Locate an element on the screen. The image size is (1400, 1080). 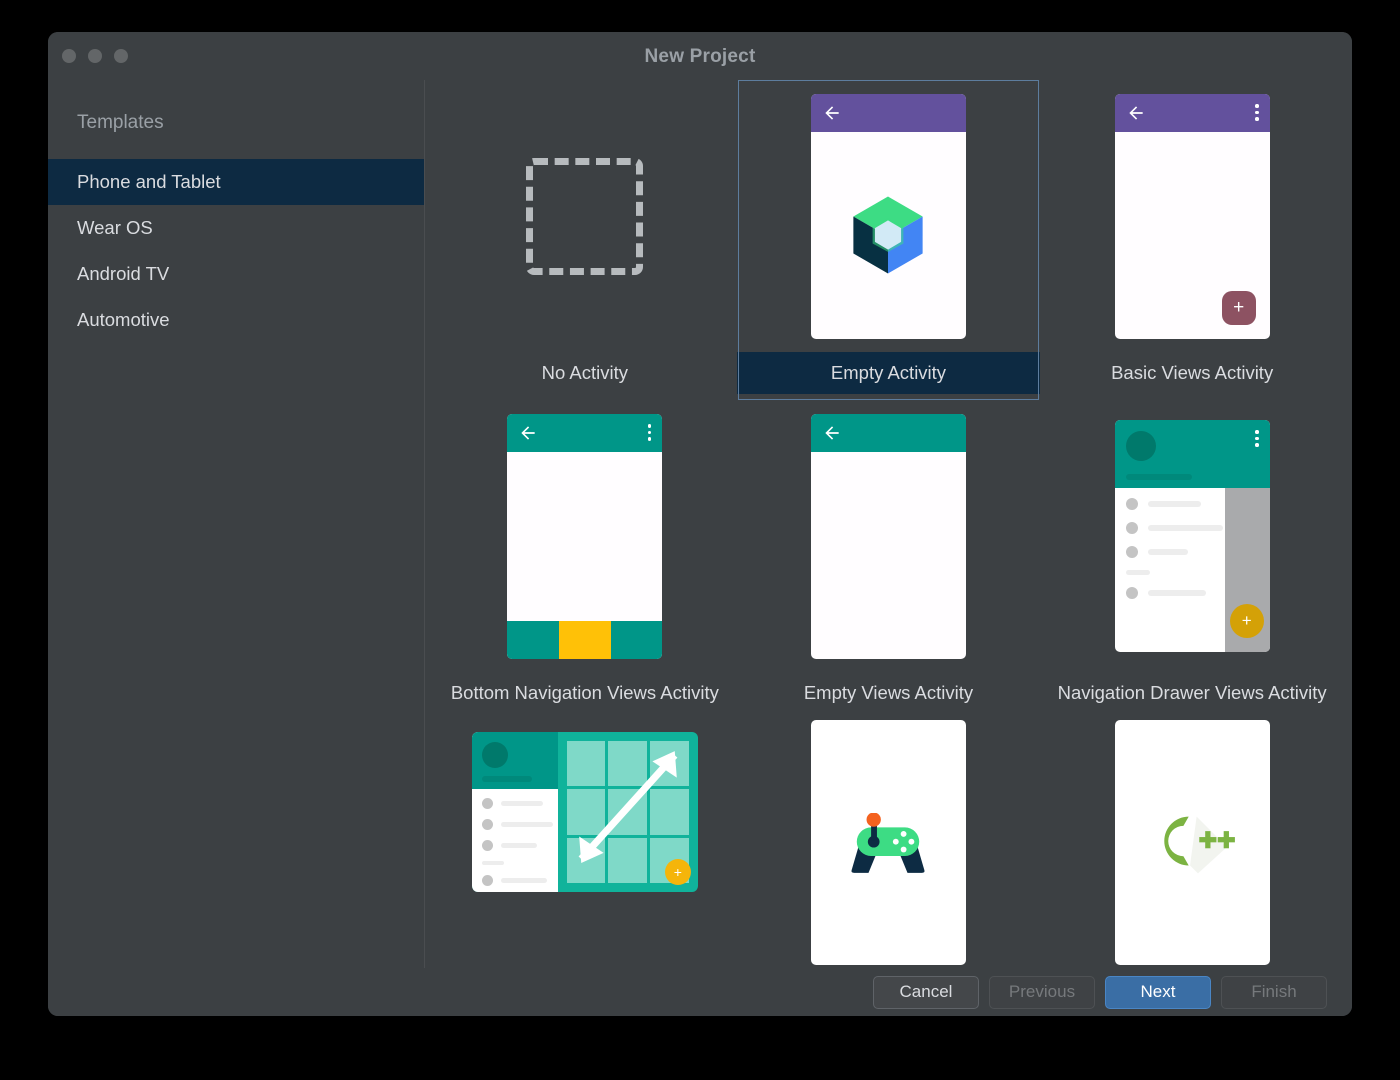
title-bar: New Project is located at coordinates (700, 56).